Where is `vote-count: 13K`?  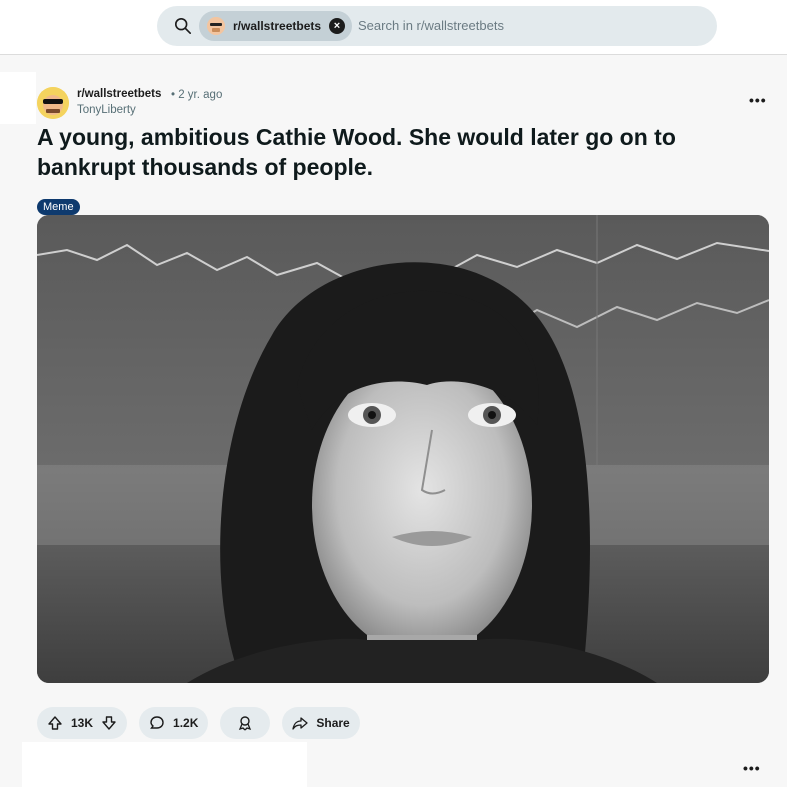 vote-count: 13K is located at coordinates (82, 723).